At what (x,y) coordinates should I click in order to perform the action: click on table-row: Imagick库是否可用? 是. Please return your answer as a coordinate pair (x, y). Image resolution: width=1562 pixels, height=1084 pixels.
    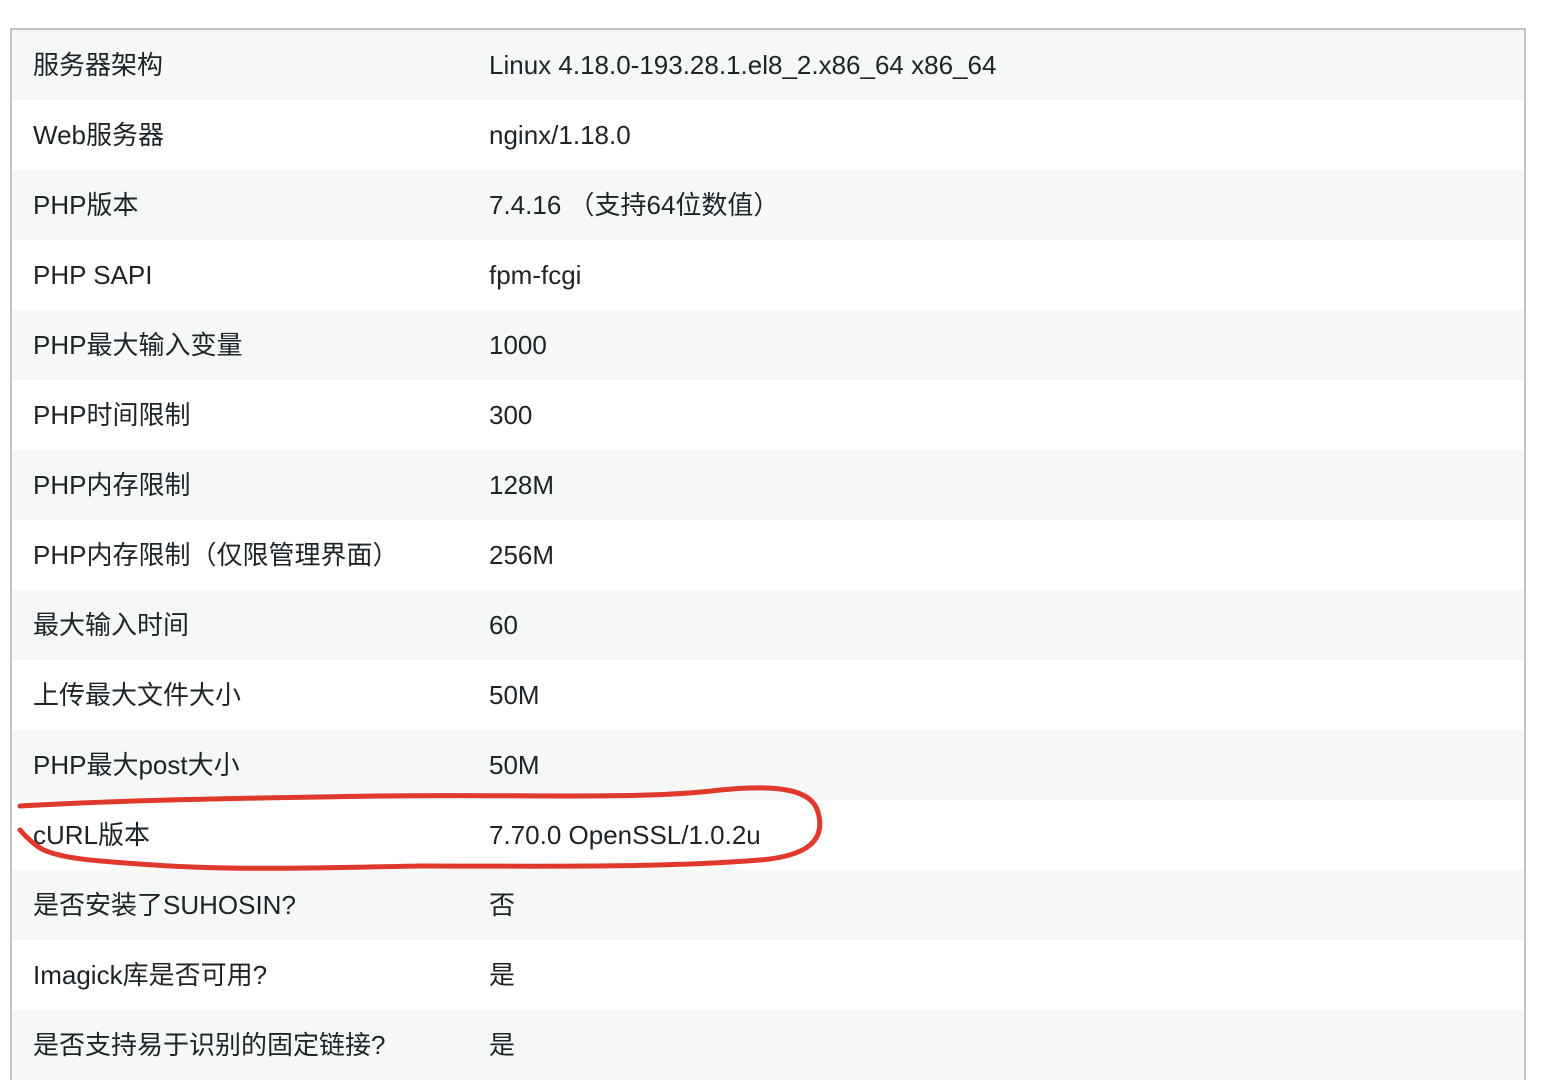
    Looking at the image, I should click on (768, 975).